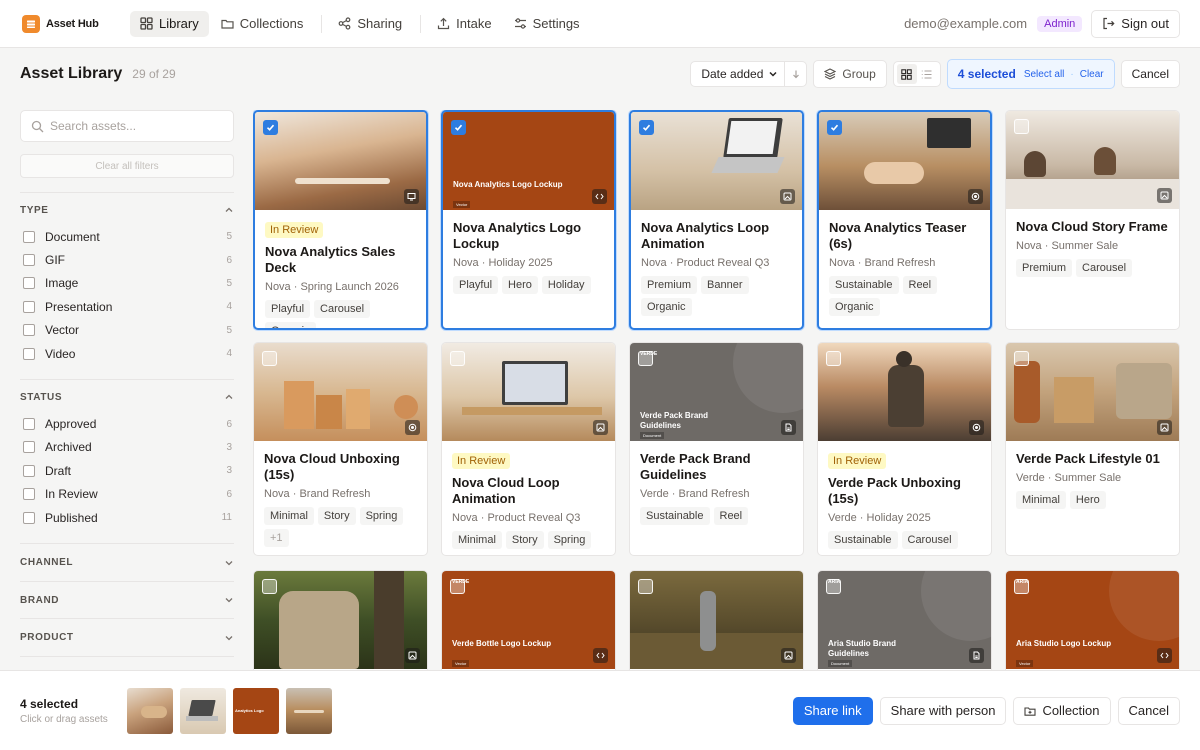  Describe the element at coordinates (127, 210) in the screenshot. I see `filter-section-header: TYPE` at that location.